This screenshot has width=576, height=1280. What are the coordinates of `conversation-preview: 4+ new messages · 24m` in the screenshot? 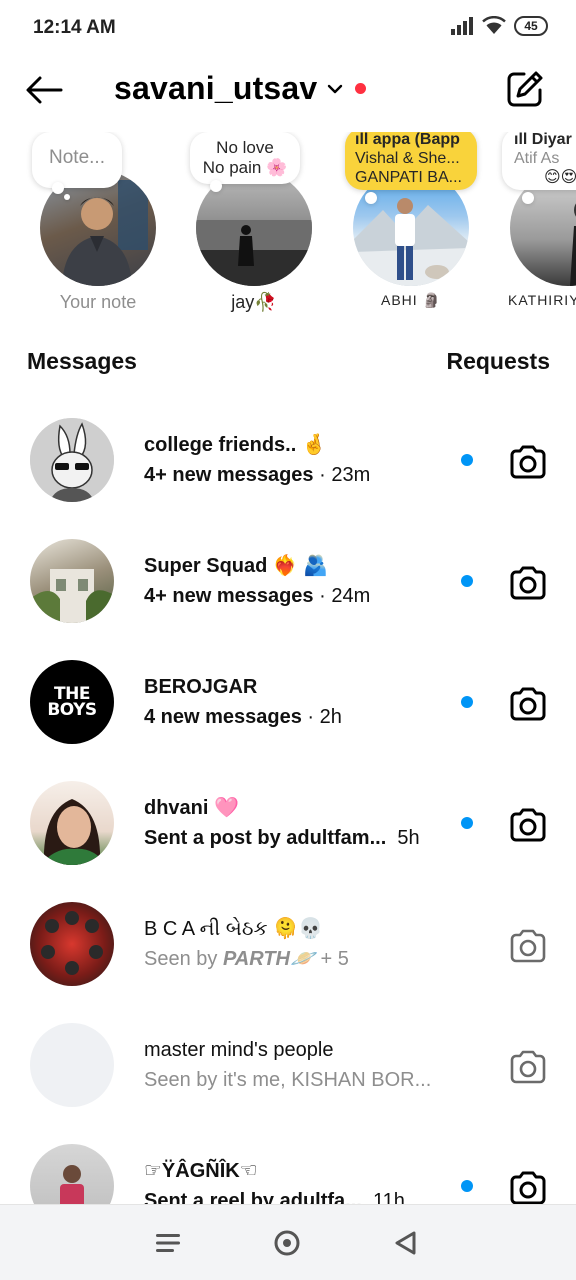 It's located at (294, 596).